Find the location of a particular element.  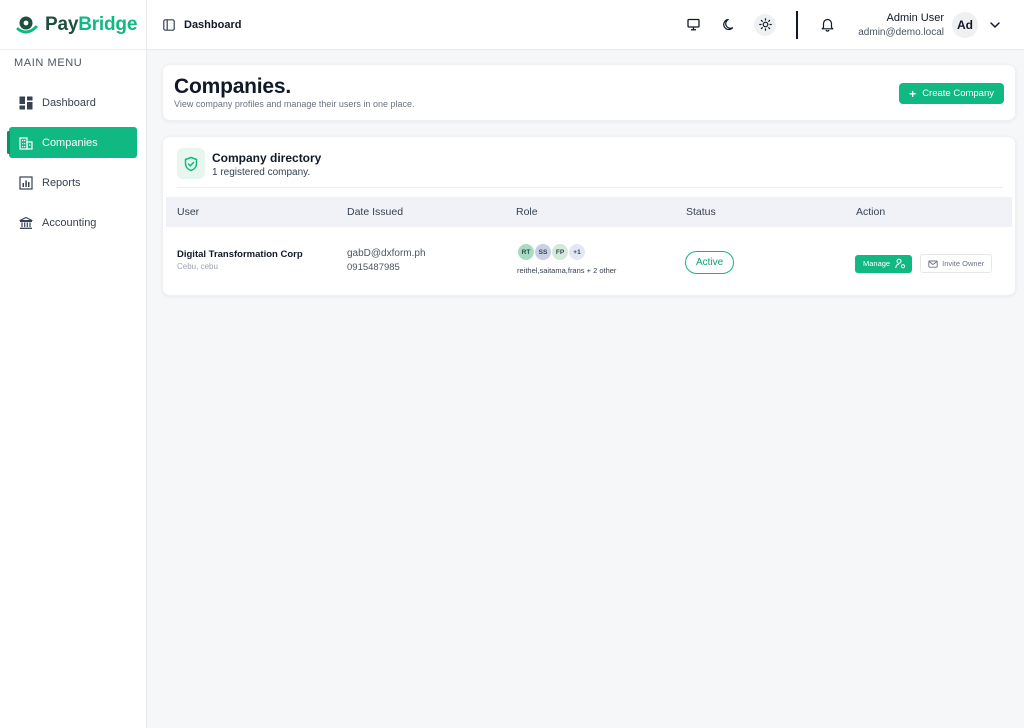

sidebar-item-label: Dashboard is located at coordinates (69, 102).